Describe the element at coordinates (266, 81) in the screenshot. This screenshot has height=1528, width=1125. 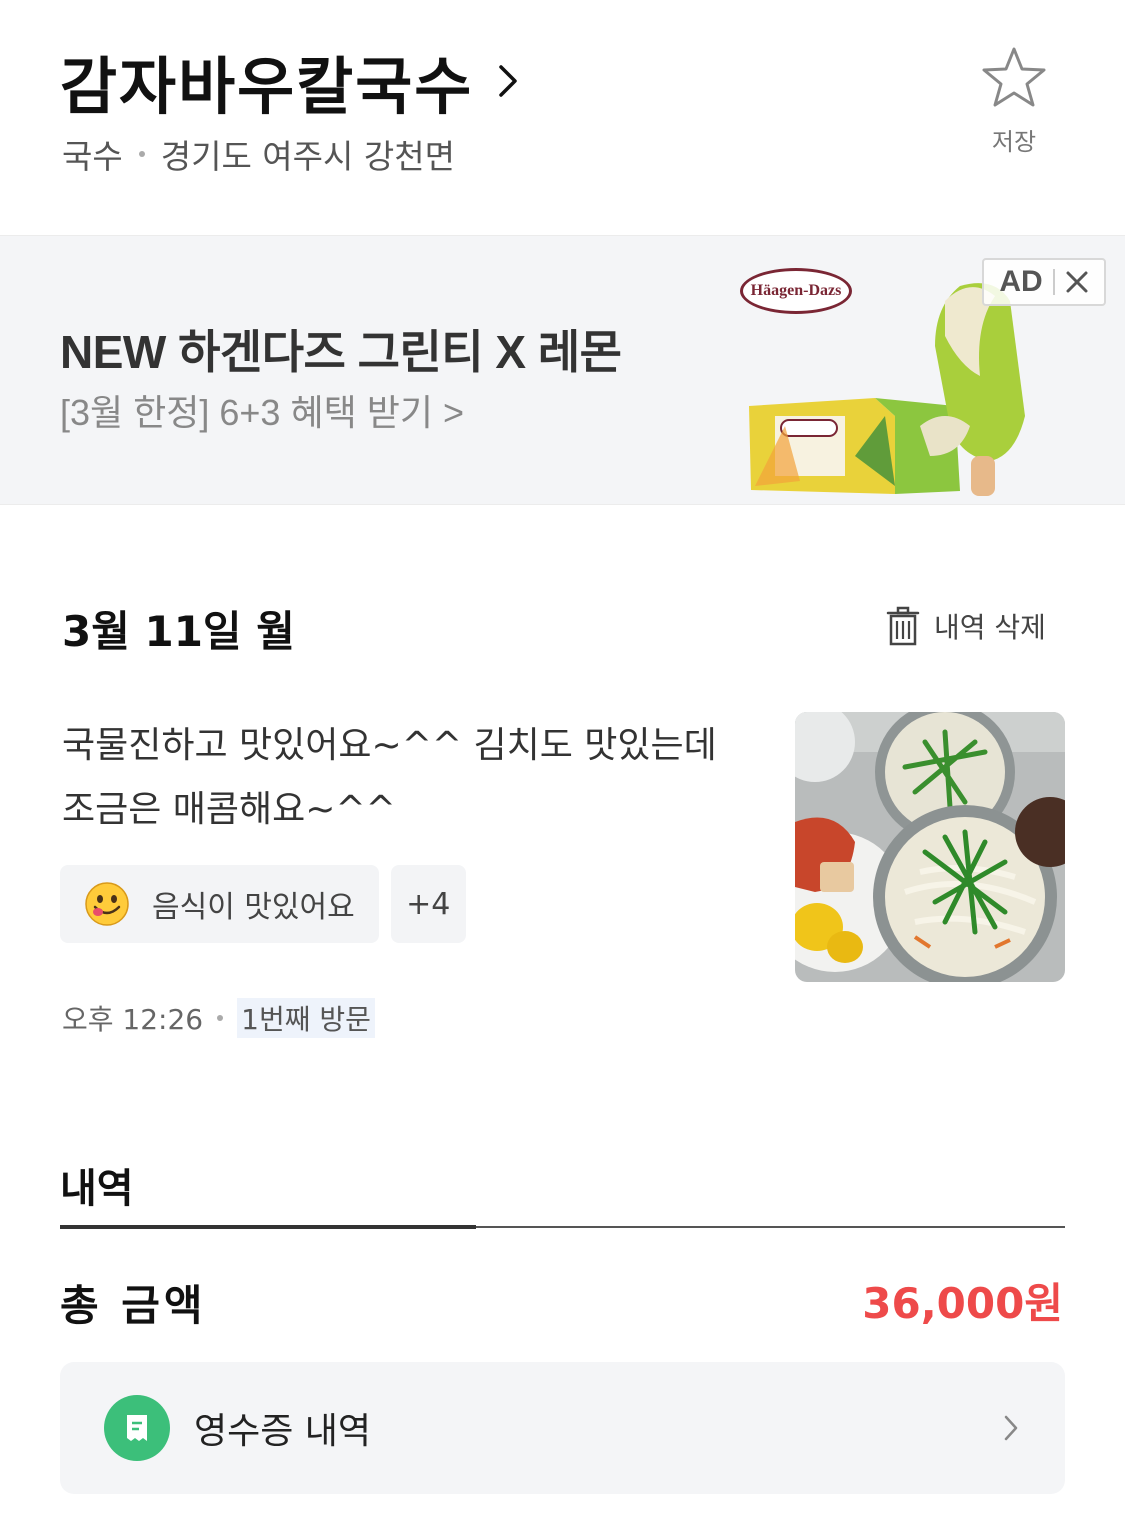
I see `restaurant-name: 감자바우칼국수` at that location.